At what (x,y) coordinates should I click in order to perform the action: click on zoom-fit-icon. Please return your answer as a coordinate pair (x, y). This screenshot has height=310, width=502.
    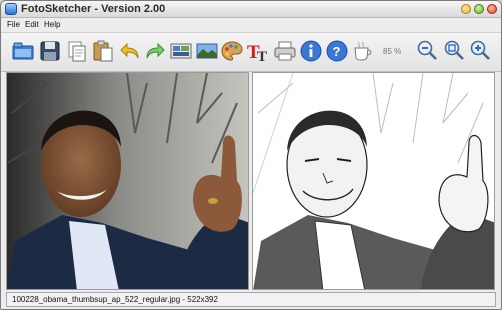
    Looking at the image, I should click on (454, 50).